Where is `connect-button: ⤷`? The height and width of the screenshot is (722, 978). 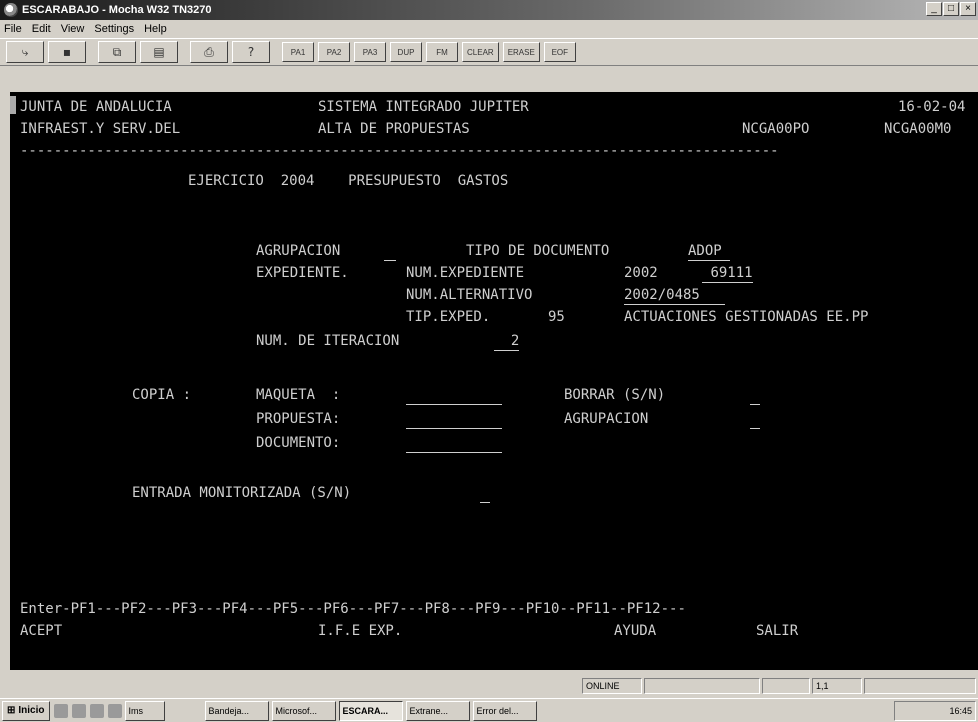
connect-button: ⤷ is located at coordinates (25, 52).